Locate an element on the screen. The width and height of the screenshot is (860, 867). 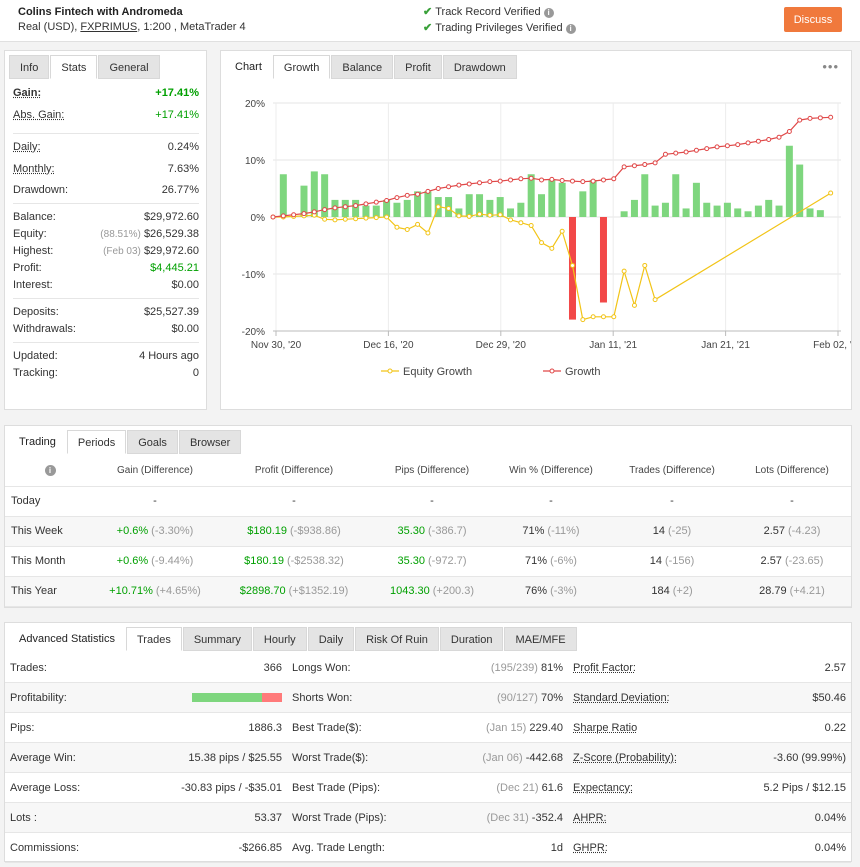
stat-row: Avg. Trade Length: 1d is located at coordinates (427, 848).